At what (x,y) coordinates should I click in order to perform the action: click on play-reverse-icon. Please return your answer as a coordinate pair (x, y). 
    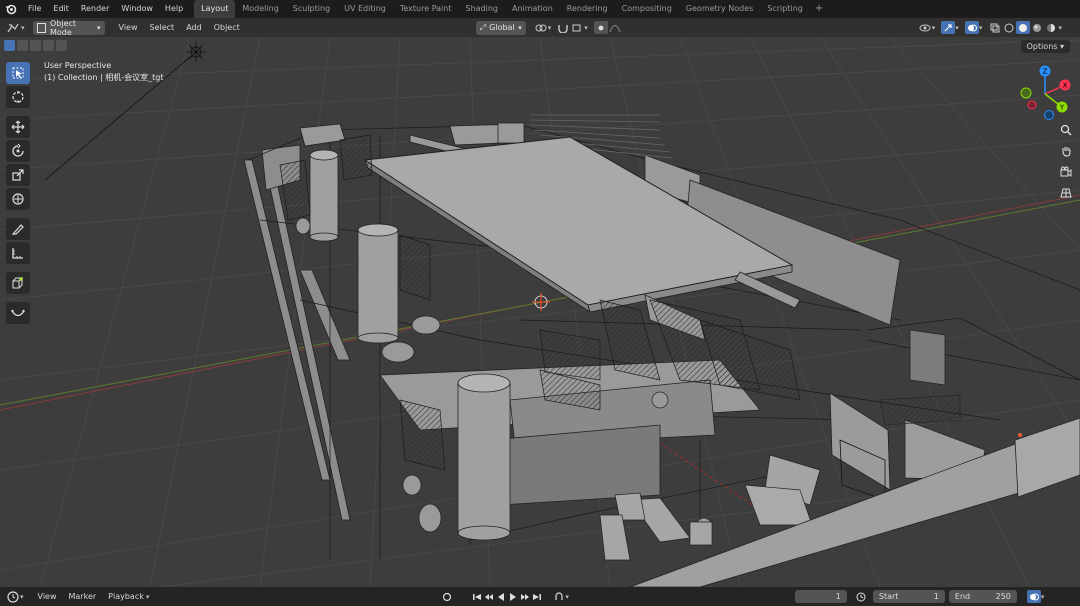
    Looking at the image, I should click on (501, 597).